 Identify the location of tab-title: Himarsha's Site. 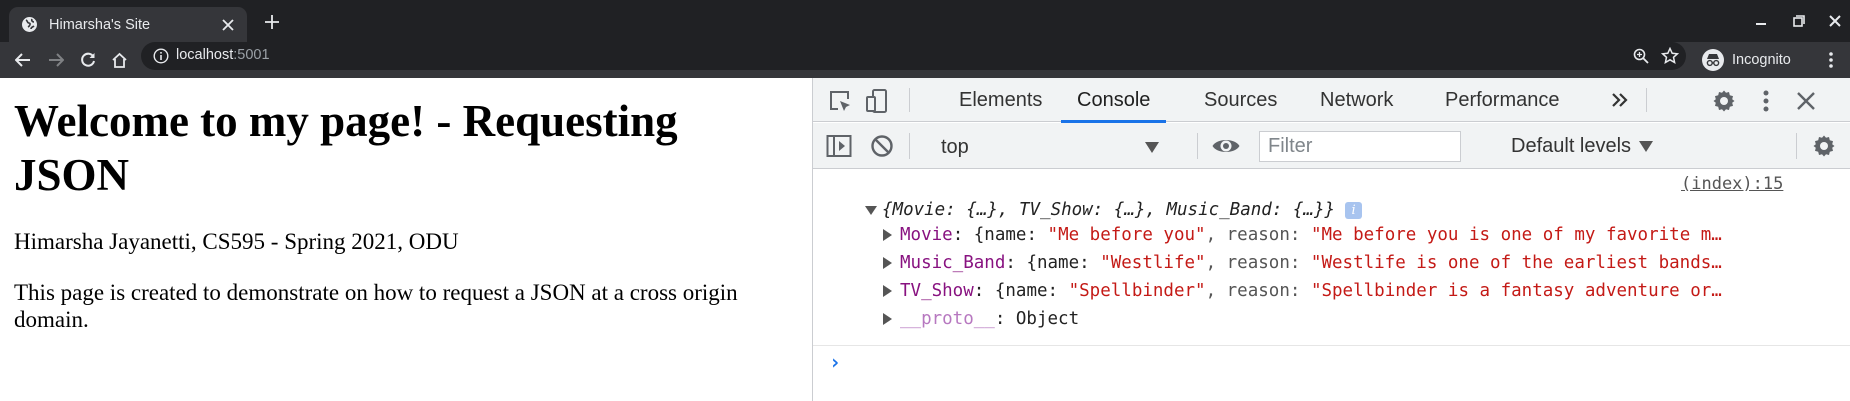
(100, 24).